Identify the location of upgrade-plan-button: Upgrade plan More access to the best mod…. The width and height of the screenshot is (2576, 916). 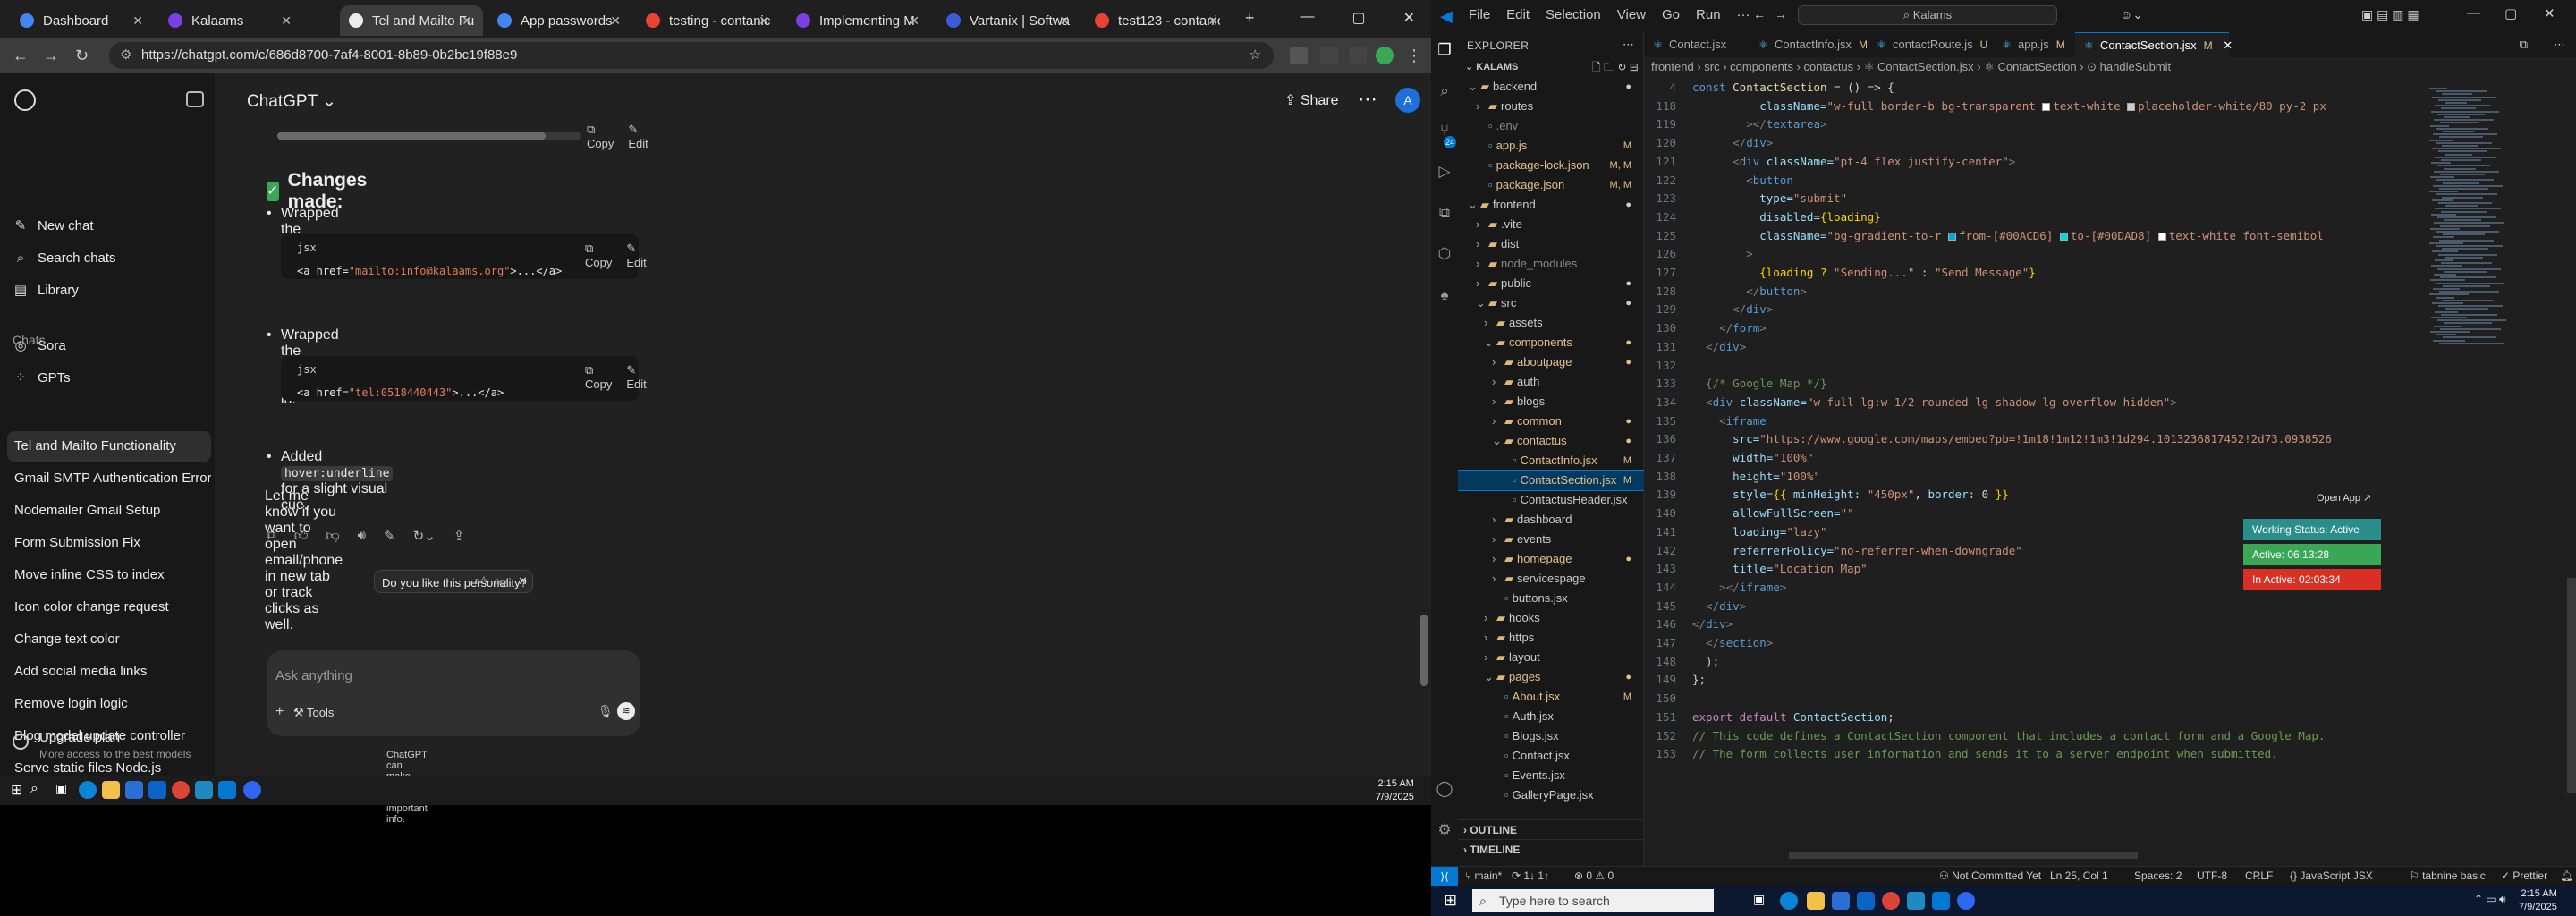
(111, 746).